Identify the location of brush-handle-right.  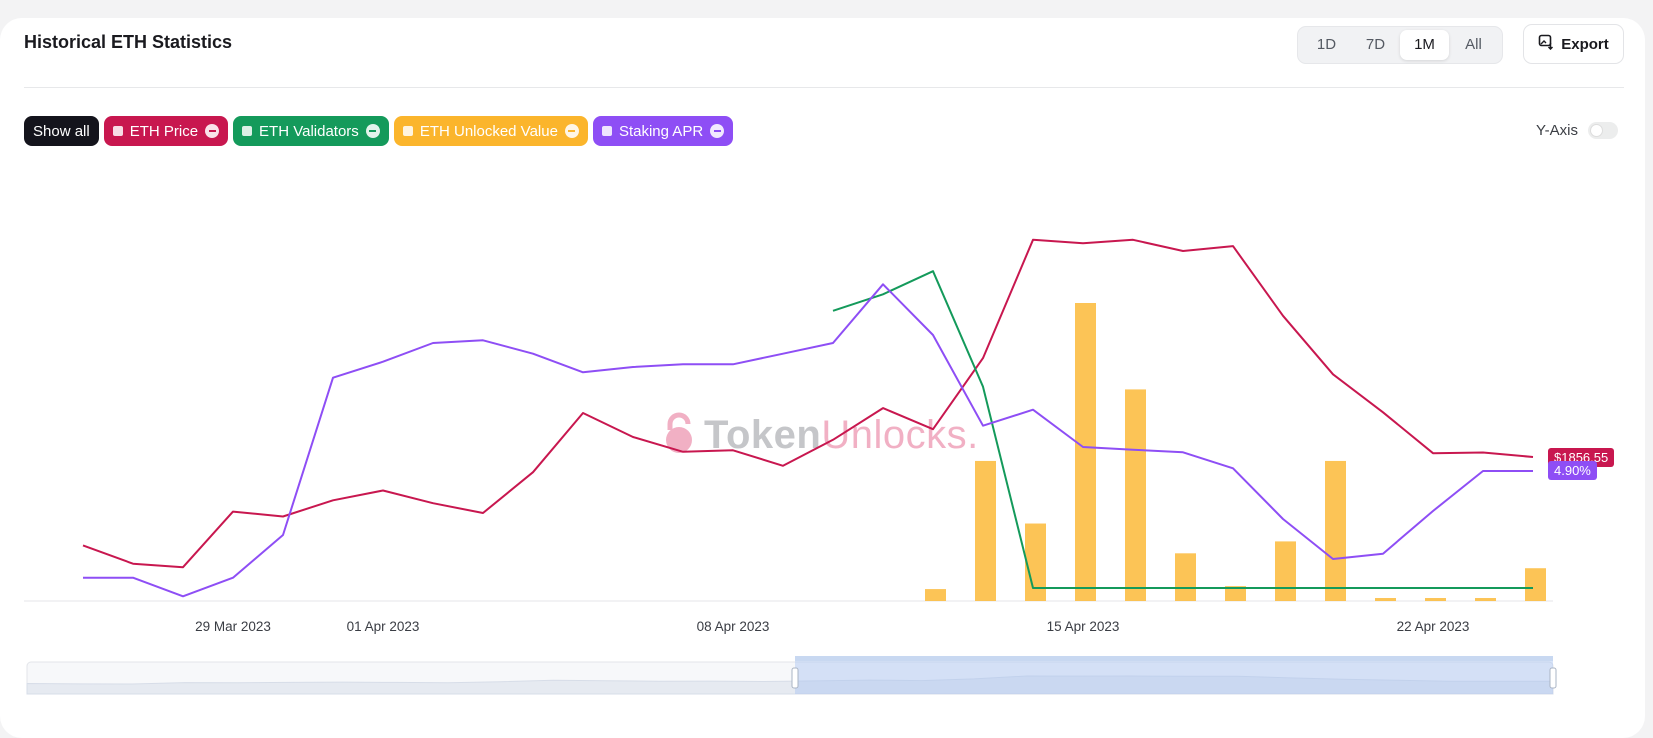
(1553, 678).